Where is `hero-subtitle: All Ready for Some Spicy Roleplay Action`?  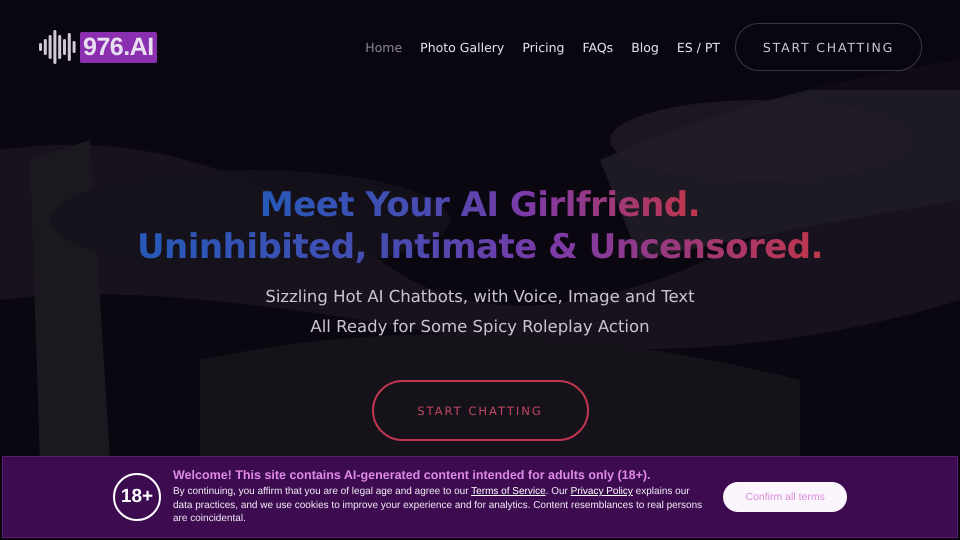 hero-subtitle: All Ready for Some Spicy Roleplay Action is located at coordinates (480, 327).